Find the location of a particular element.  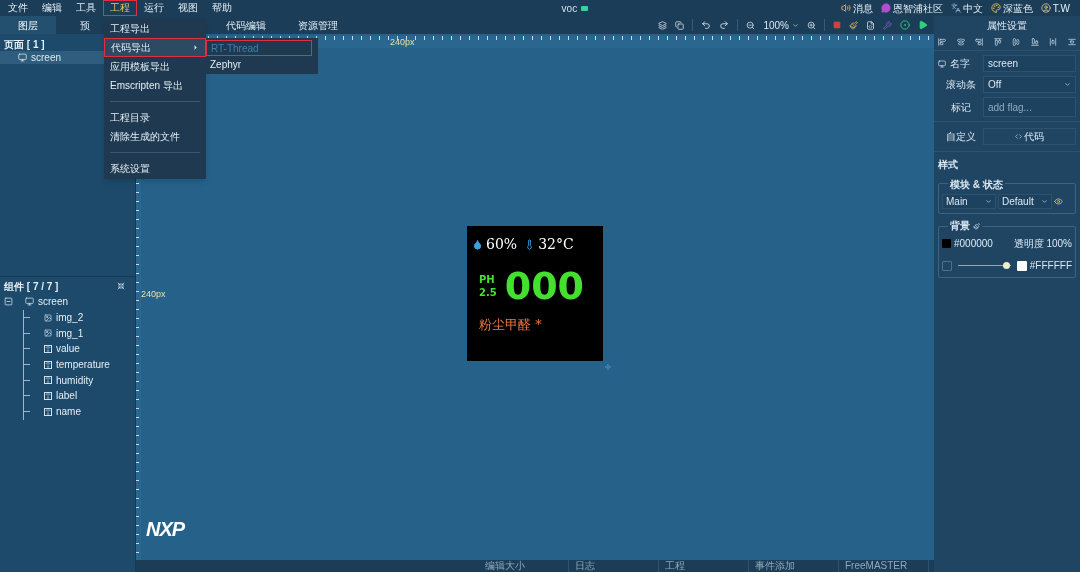

header-link: T.W is located at coordinates (1055, 8).